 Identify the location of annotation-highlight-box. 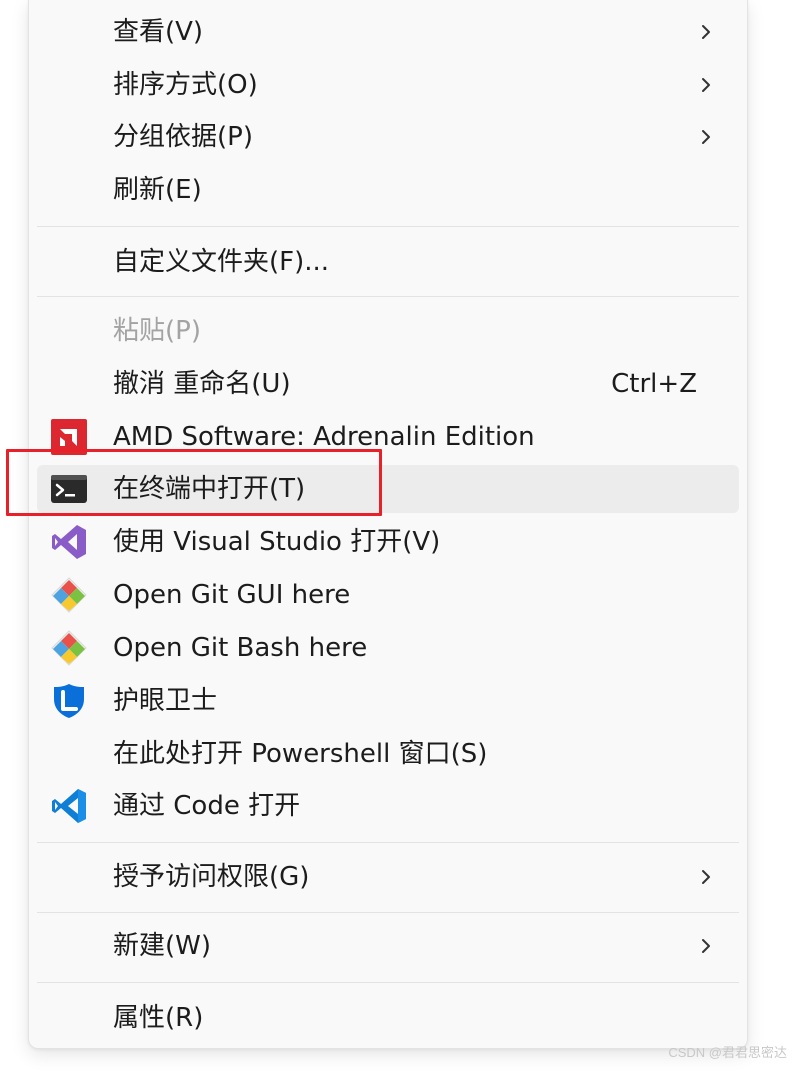
(194, 482).